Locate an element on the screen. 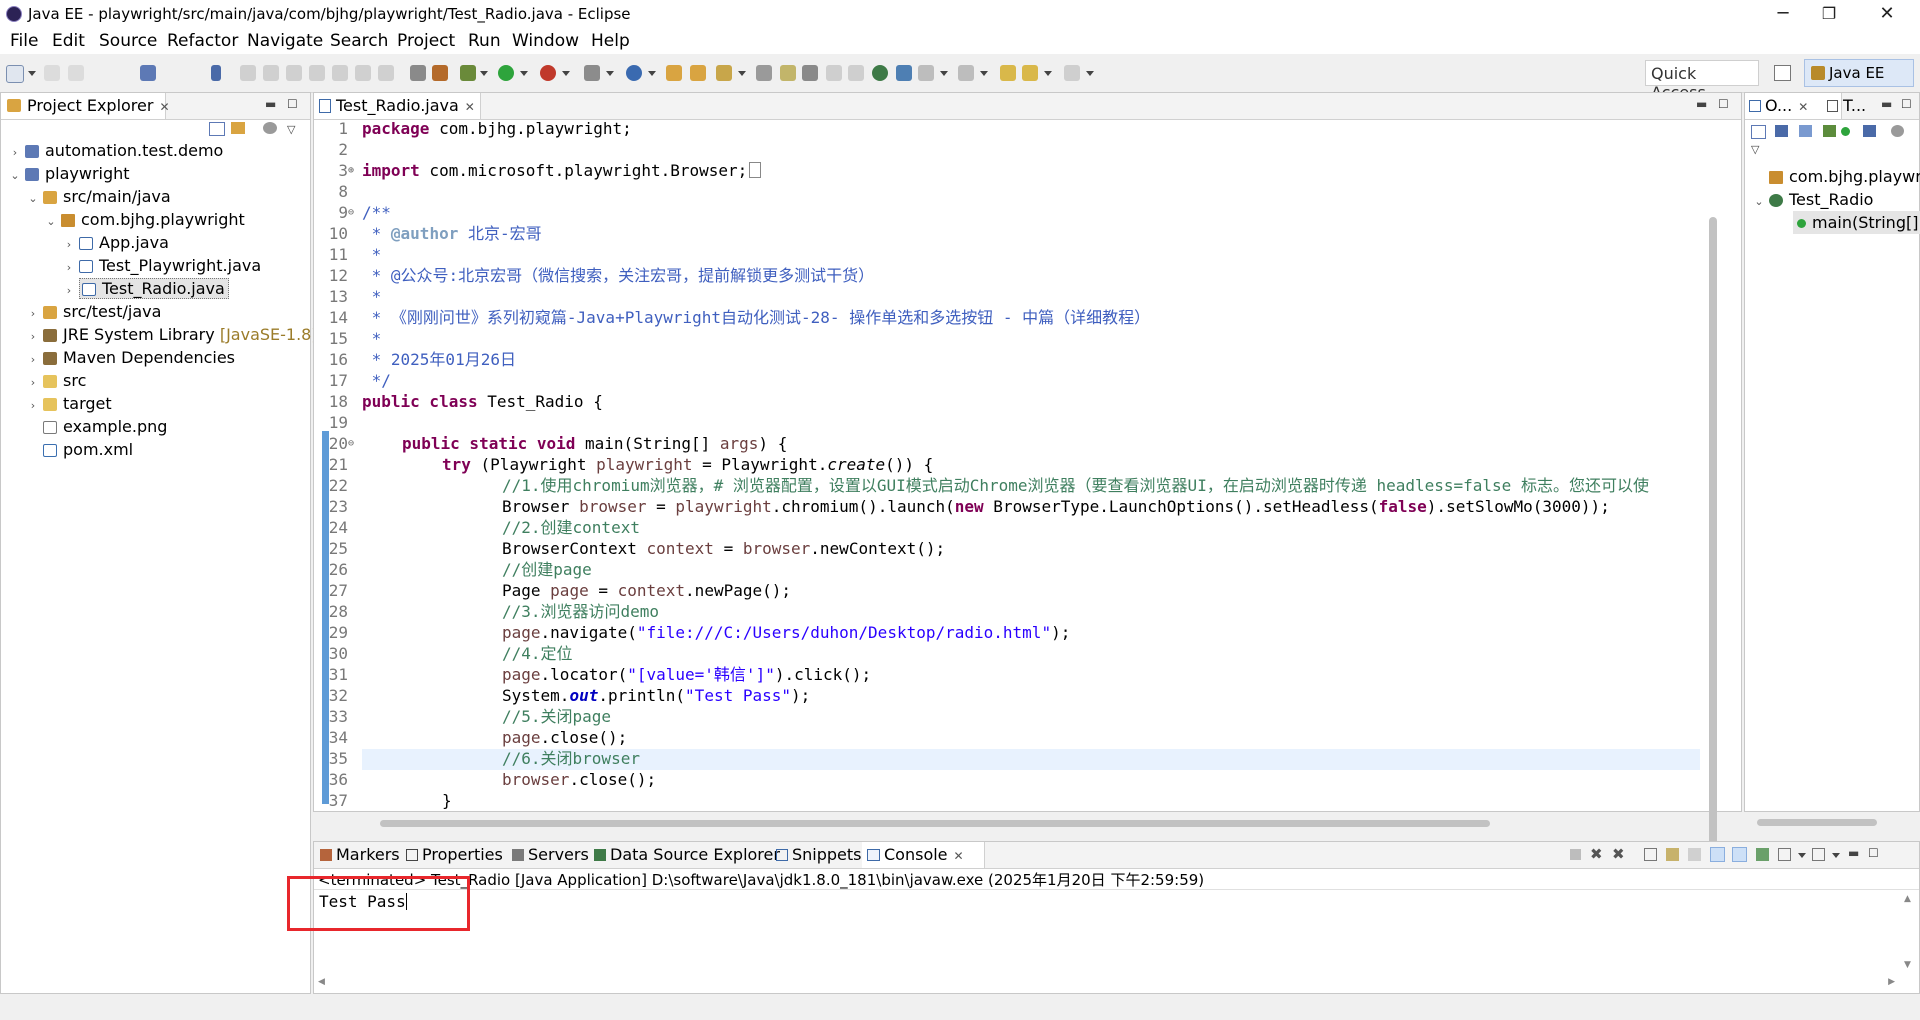  clear-console-icon is located at coordinates (1650, 854).